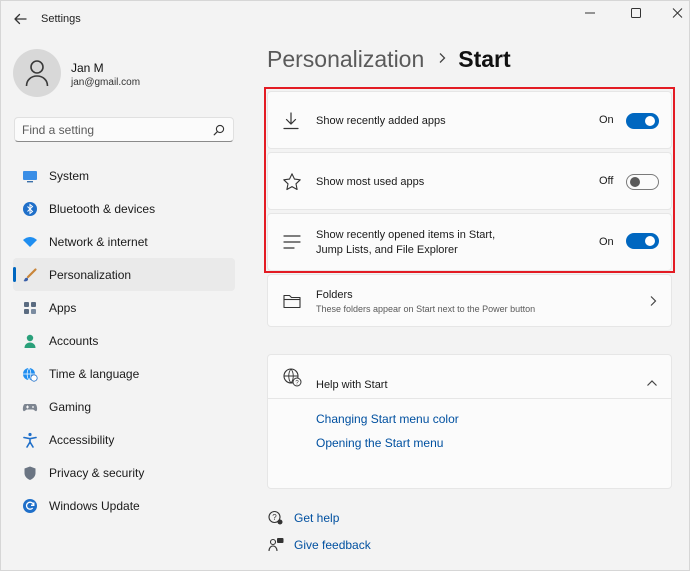  What do you see at coordinates (30, 242) in the screenshot?
I see `wifi-icon` at bounding box center [30, 242].